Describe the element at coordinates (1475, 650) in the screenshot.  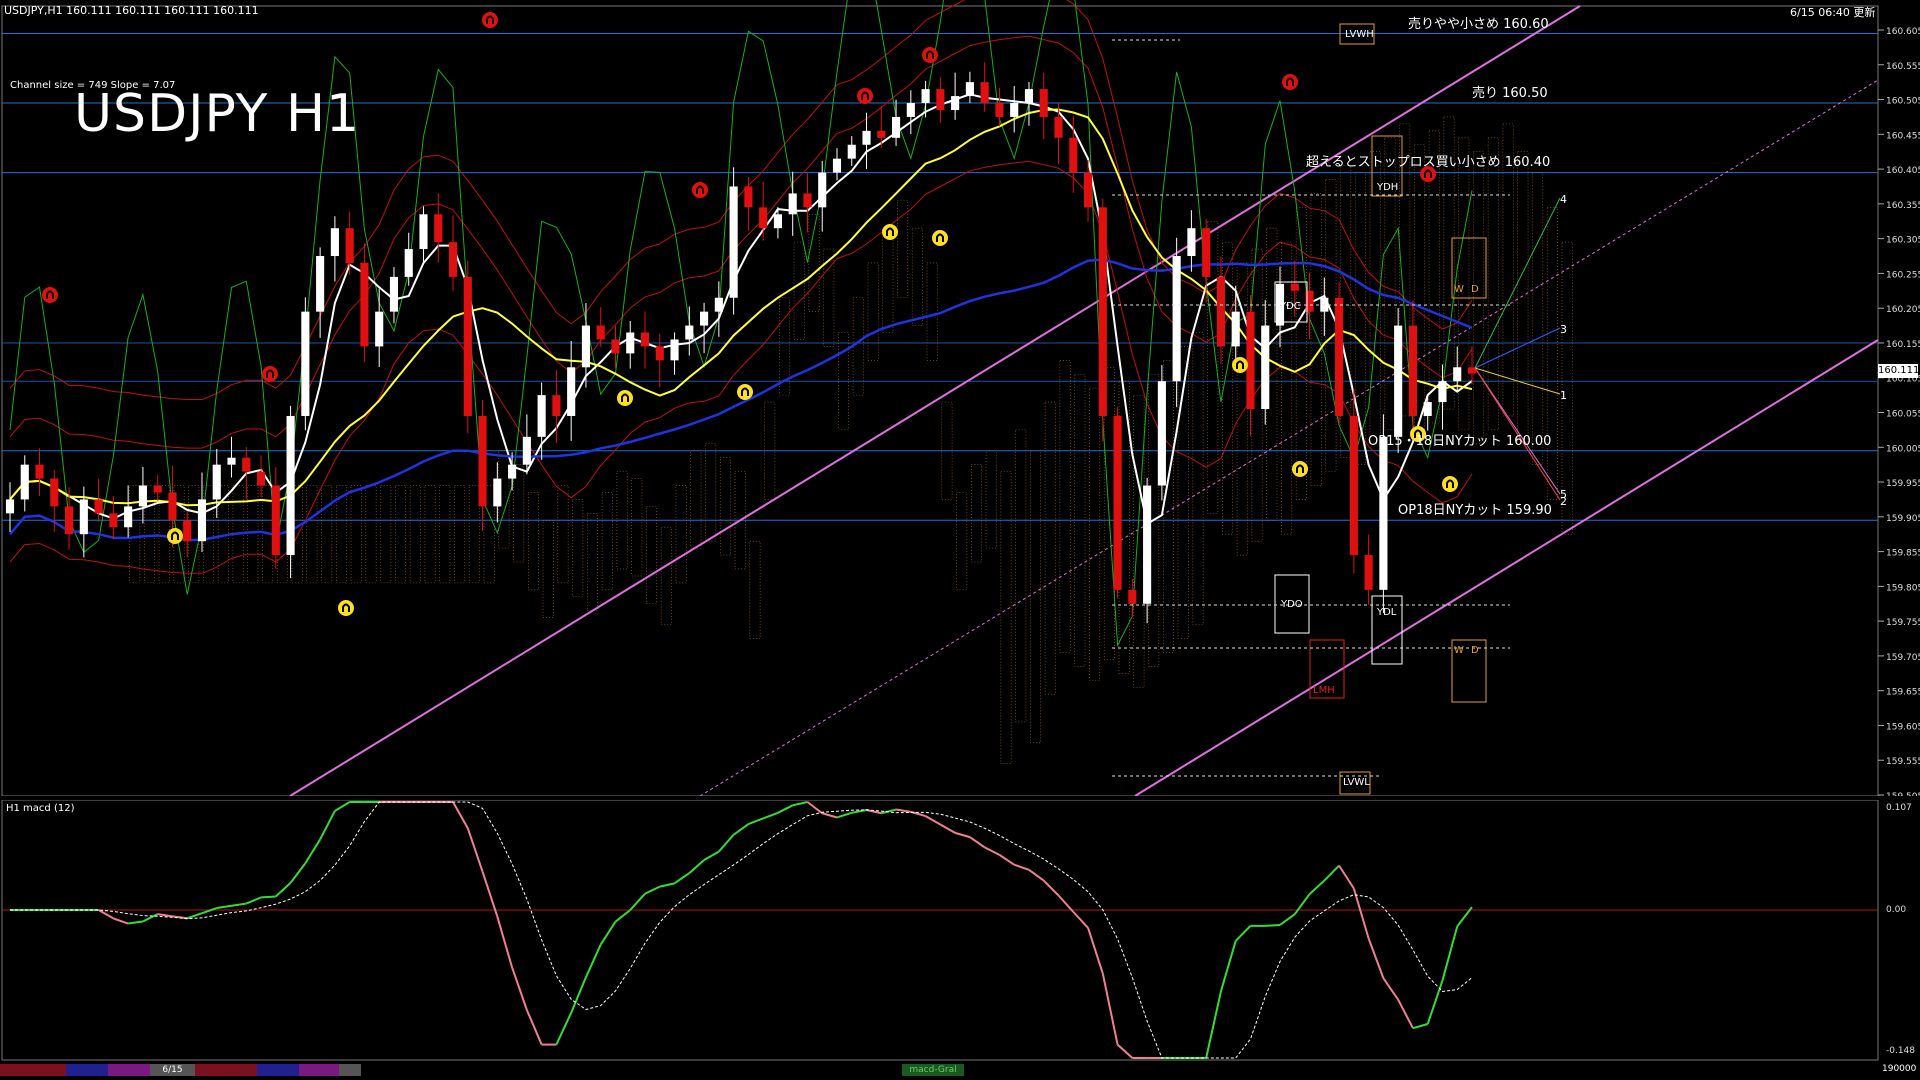
I see `box-d2: D` at that location.